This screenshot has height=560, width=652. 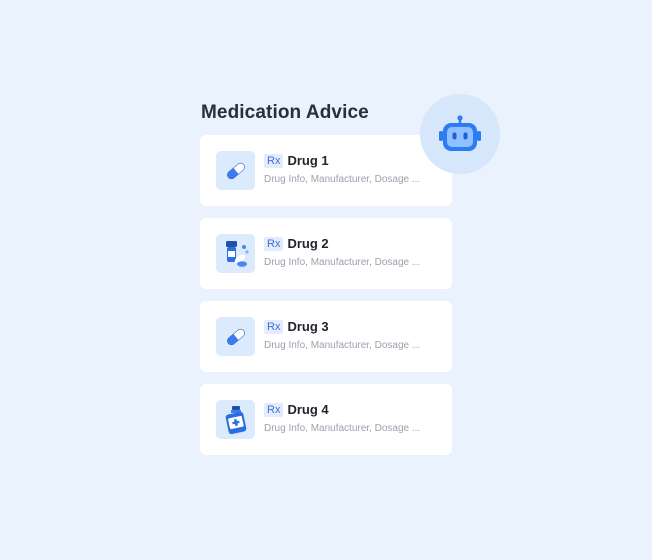 What do you see at coordinates (285, 112) in the screenshot?
I see `page-title: Medication Advice` at bounding box center [285, 112].